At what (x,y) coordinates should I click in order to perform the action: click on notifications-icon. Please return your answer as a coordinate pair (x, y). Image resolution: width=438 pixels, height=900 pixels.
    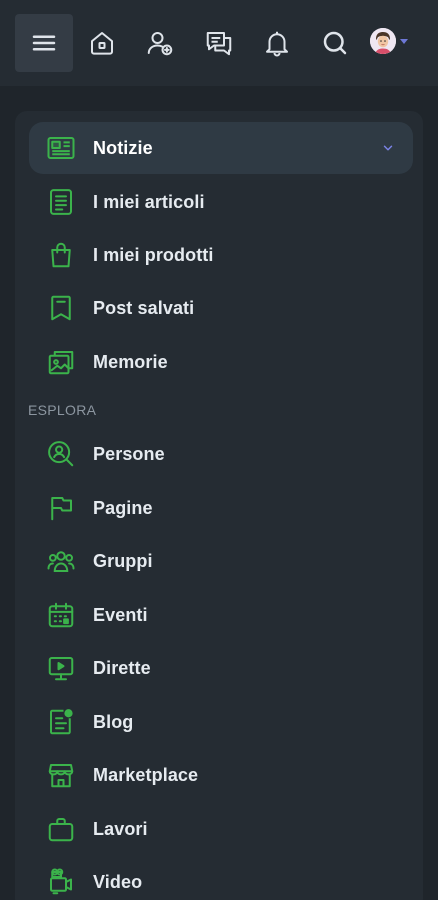
    Looking at the image, I should click on (277, 44).